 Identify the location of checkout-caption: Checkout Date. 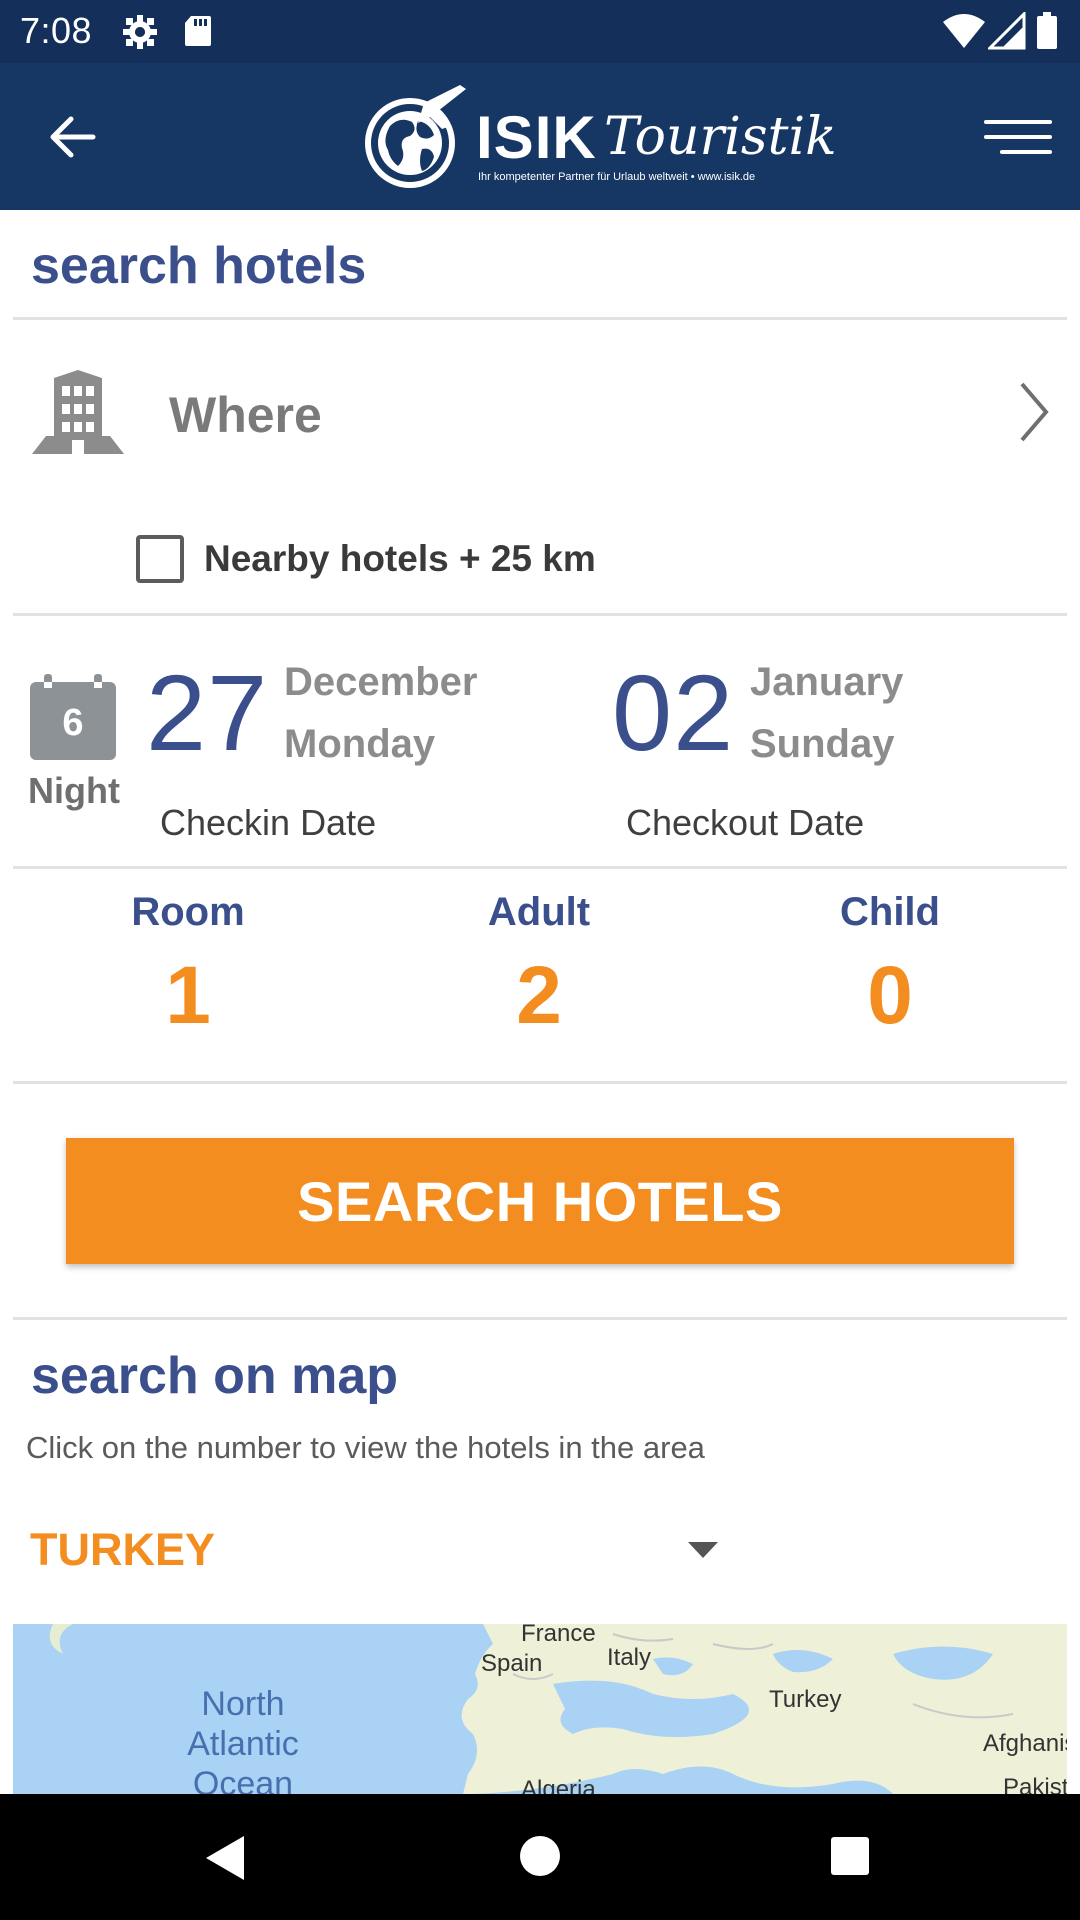
(745, 822).